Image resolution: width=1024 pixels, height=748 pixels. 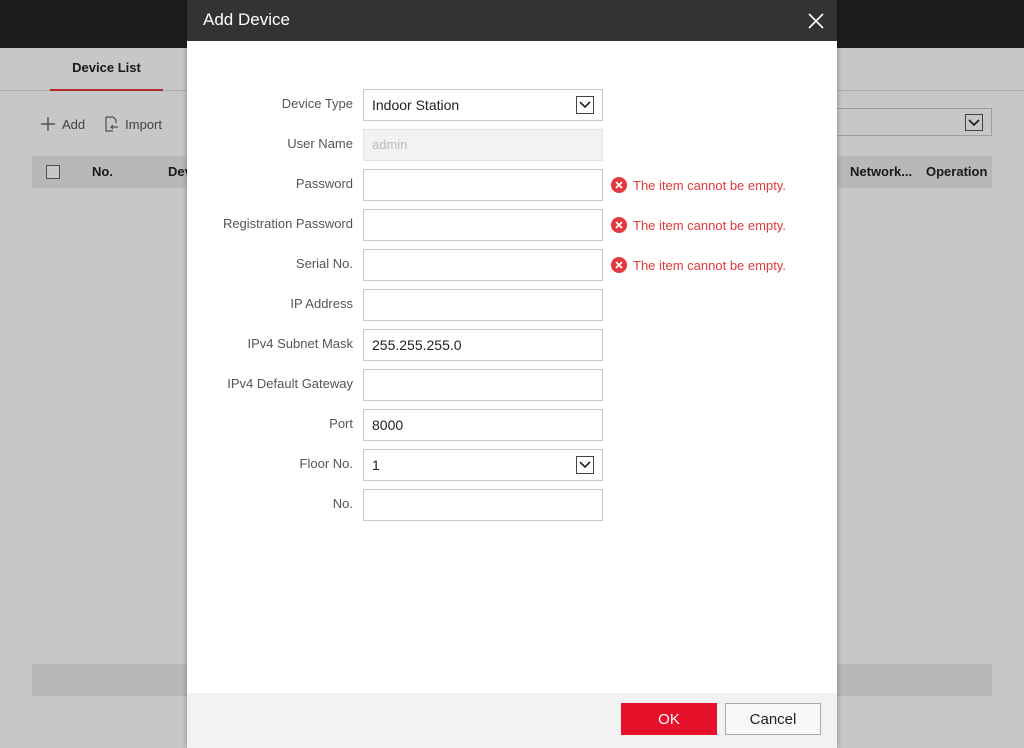 I want to click on no-field, so click(x=483, y=505).